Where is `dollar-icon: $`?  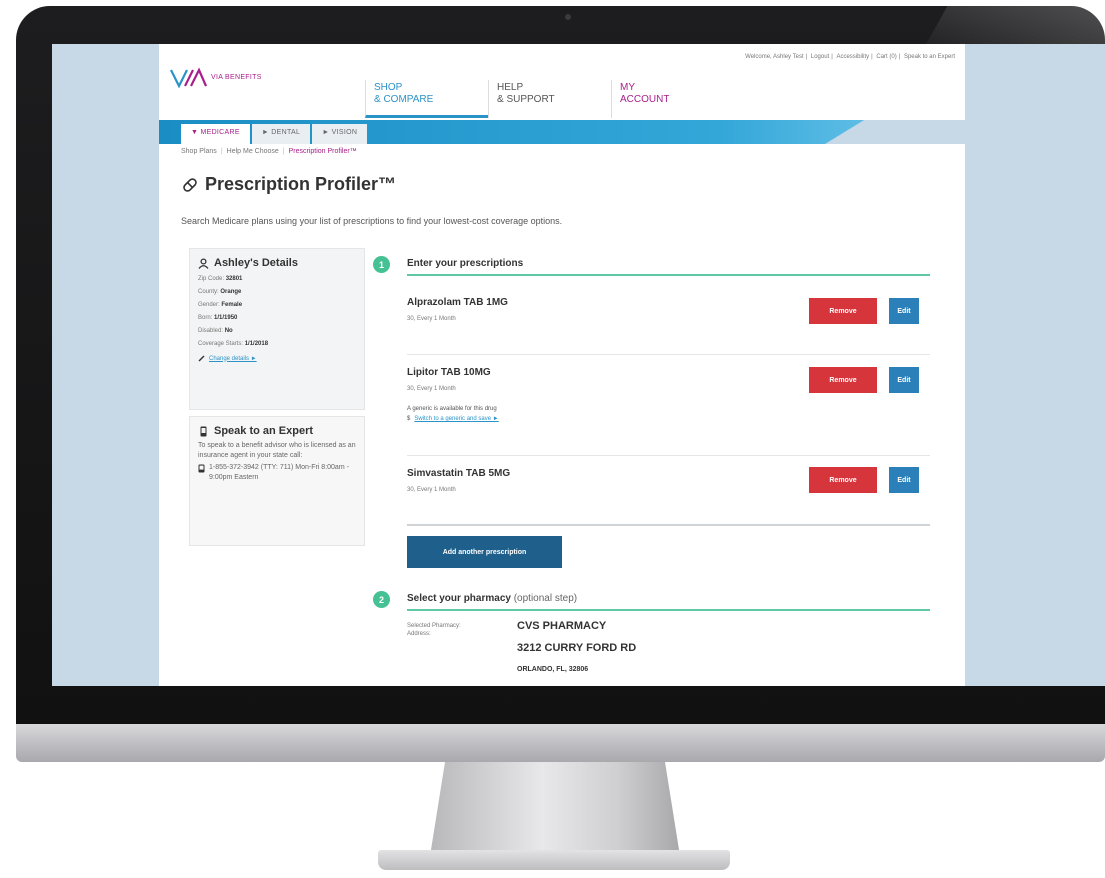 dollar-icon: $ is located at coordinates (409, 419).